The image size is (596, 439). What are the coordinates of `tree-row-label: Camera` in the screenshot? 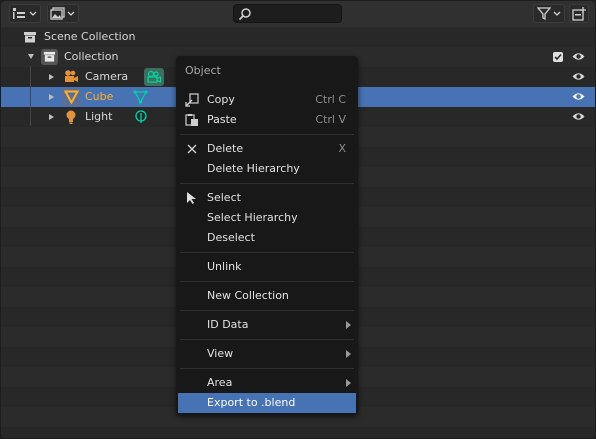 It's located at (107, 76).